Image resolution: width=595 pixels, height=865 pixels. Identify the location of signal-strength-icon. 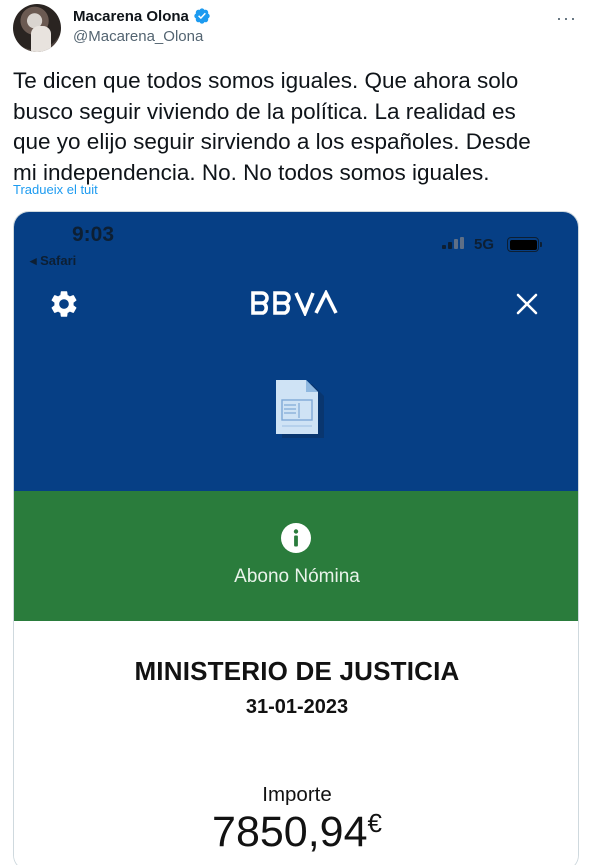
(454, 243).